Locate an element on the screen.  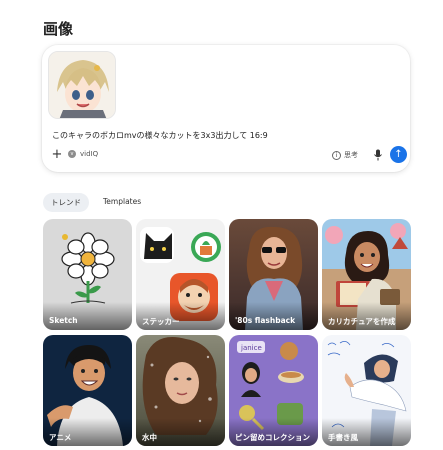
template-tabs: トレンド Templates is located at coordinates (96, 202).